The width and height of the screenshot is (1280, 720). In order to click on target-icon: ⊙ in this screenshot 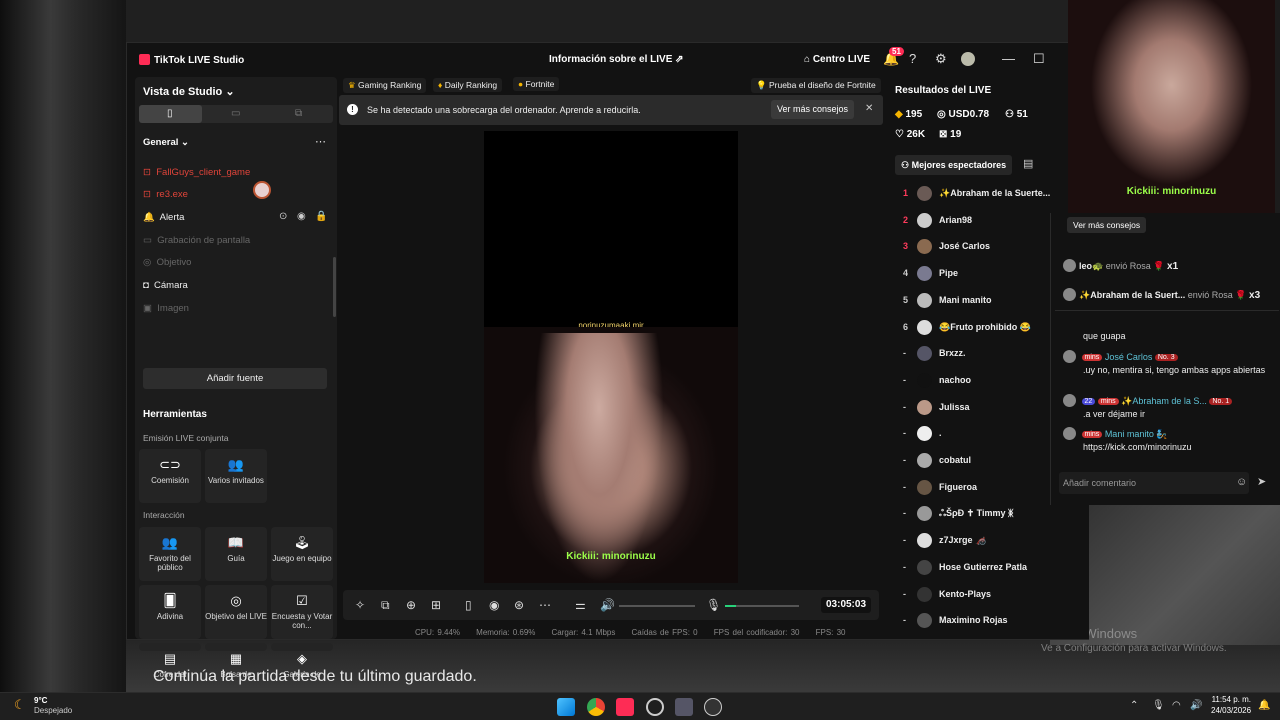, I will do `click(283, 216)`.